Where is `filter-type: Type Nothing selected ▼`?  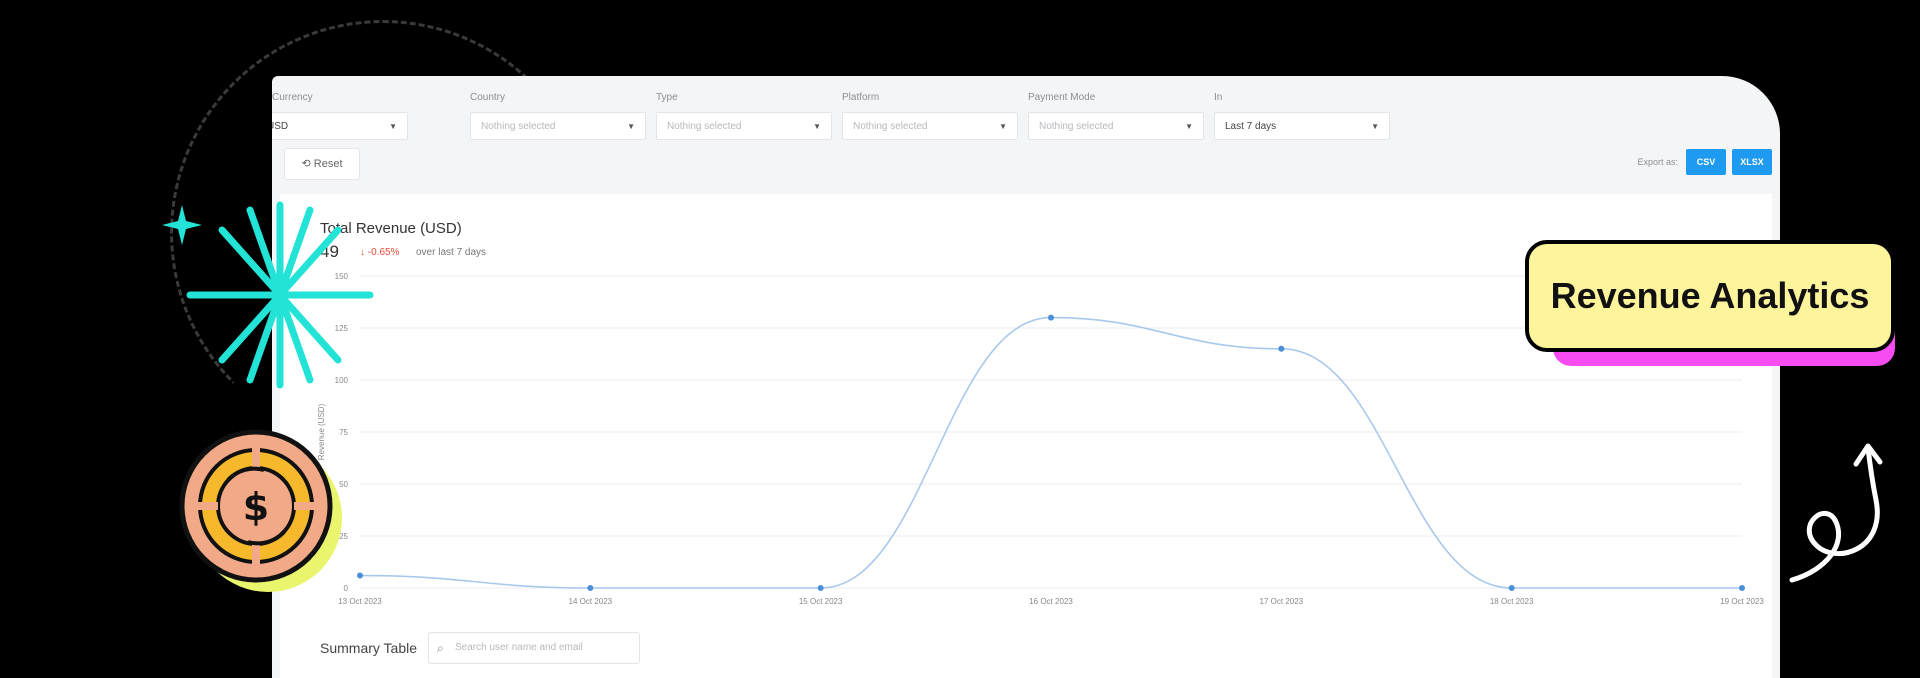 filter-type: Type Nothing selected ▼ is located at coordinates (744, 115).